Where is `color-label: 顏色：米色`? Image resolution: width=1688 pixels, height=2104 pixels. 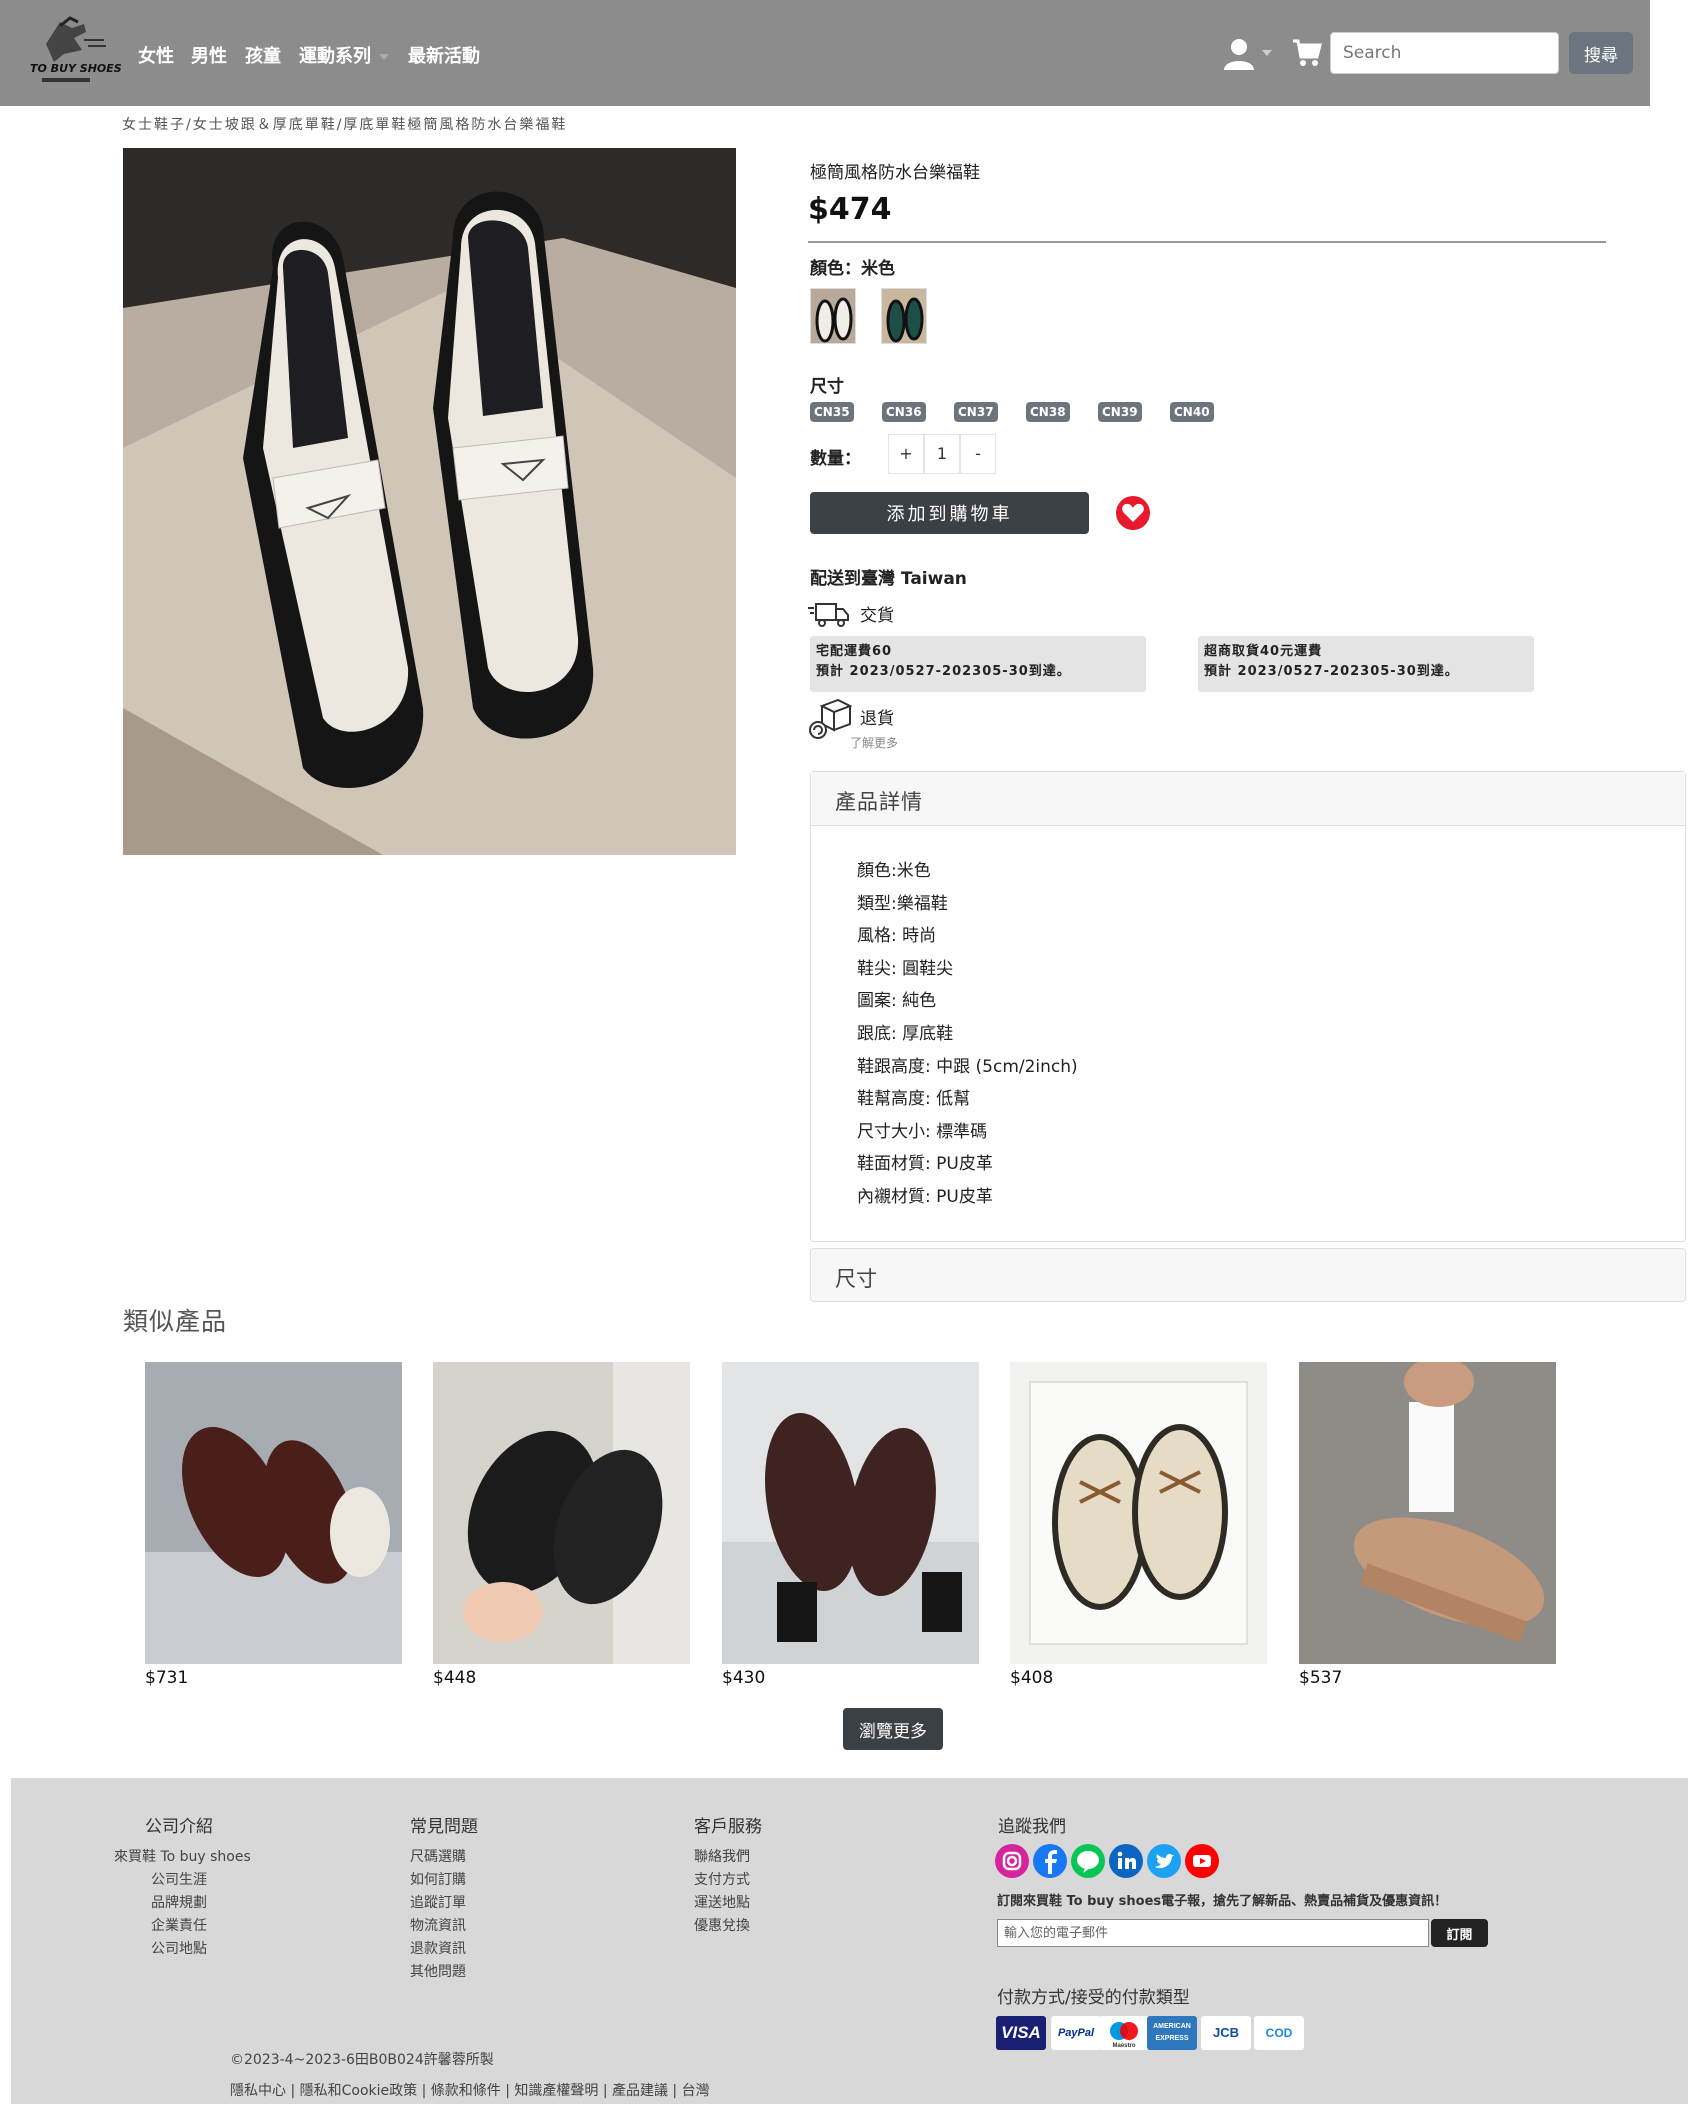 color-label: 顏色：米色 is located at coordinates (852, 269).